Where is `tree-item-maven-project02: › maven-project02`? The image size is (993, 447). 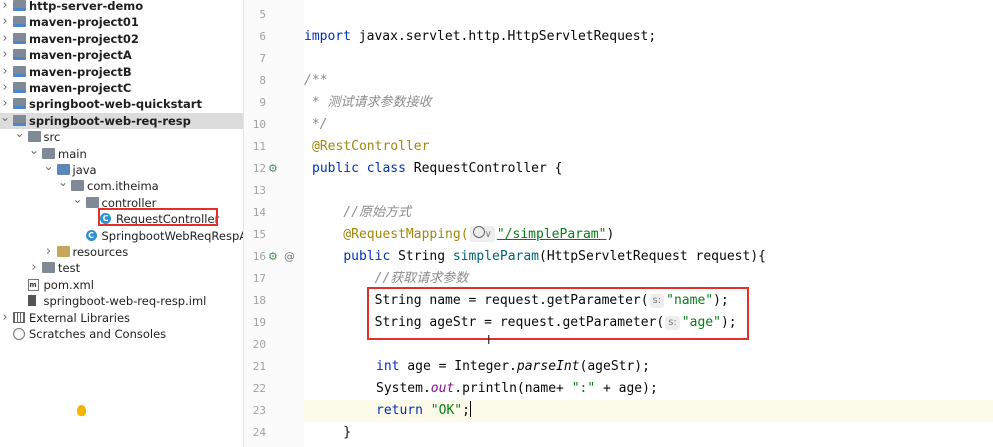 tree-item-maven-project02: › maven-project02 is located at coordinates (121, 39).